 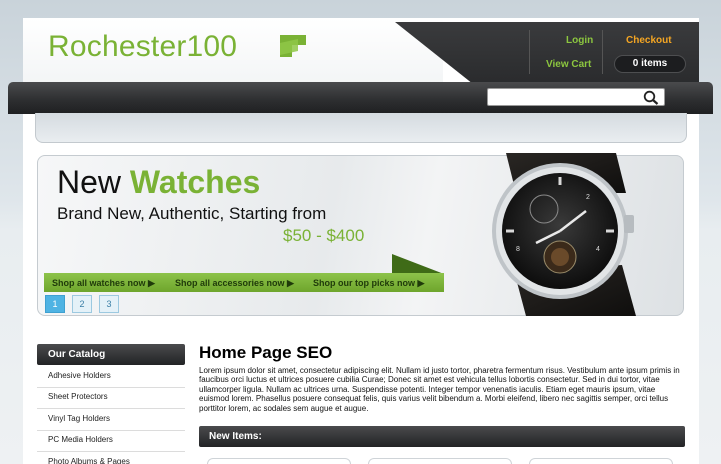 I want to click on shop-top-picks-link: Shop our top picks now ▶, so click(x=368, y=283).